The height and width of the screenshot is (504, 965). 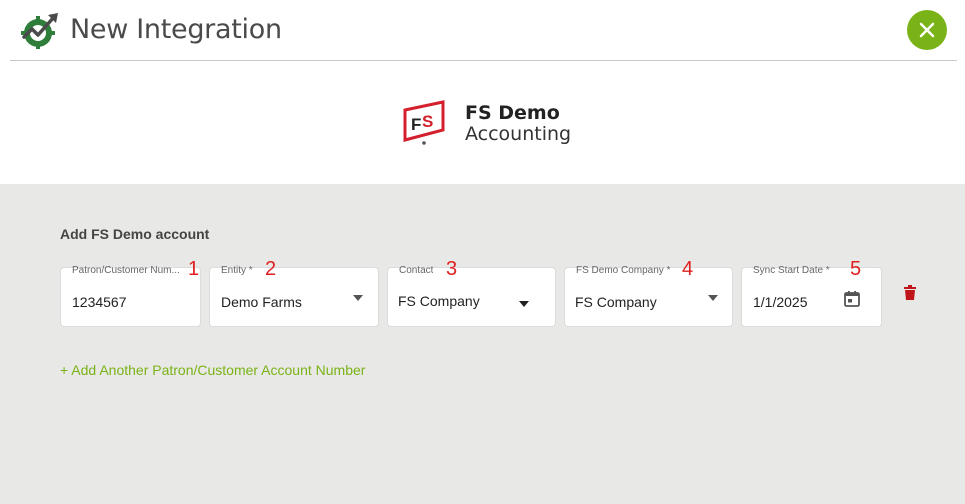 I want to click on calendar-icon, so click(x=852, y=299).